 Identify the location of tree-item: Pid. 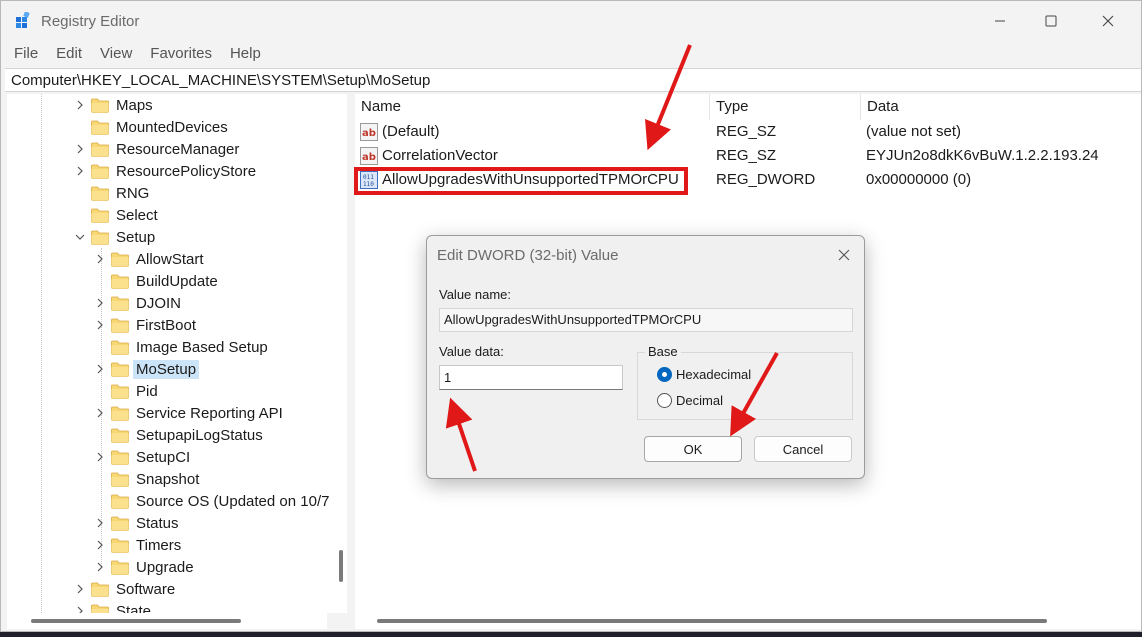
(127, 391).